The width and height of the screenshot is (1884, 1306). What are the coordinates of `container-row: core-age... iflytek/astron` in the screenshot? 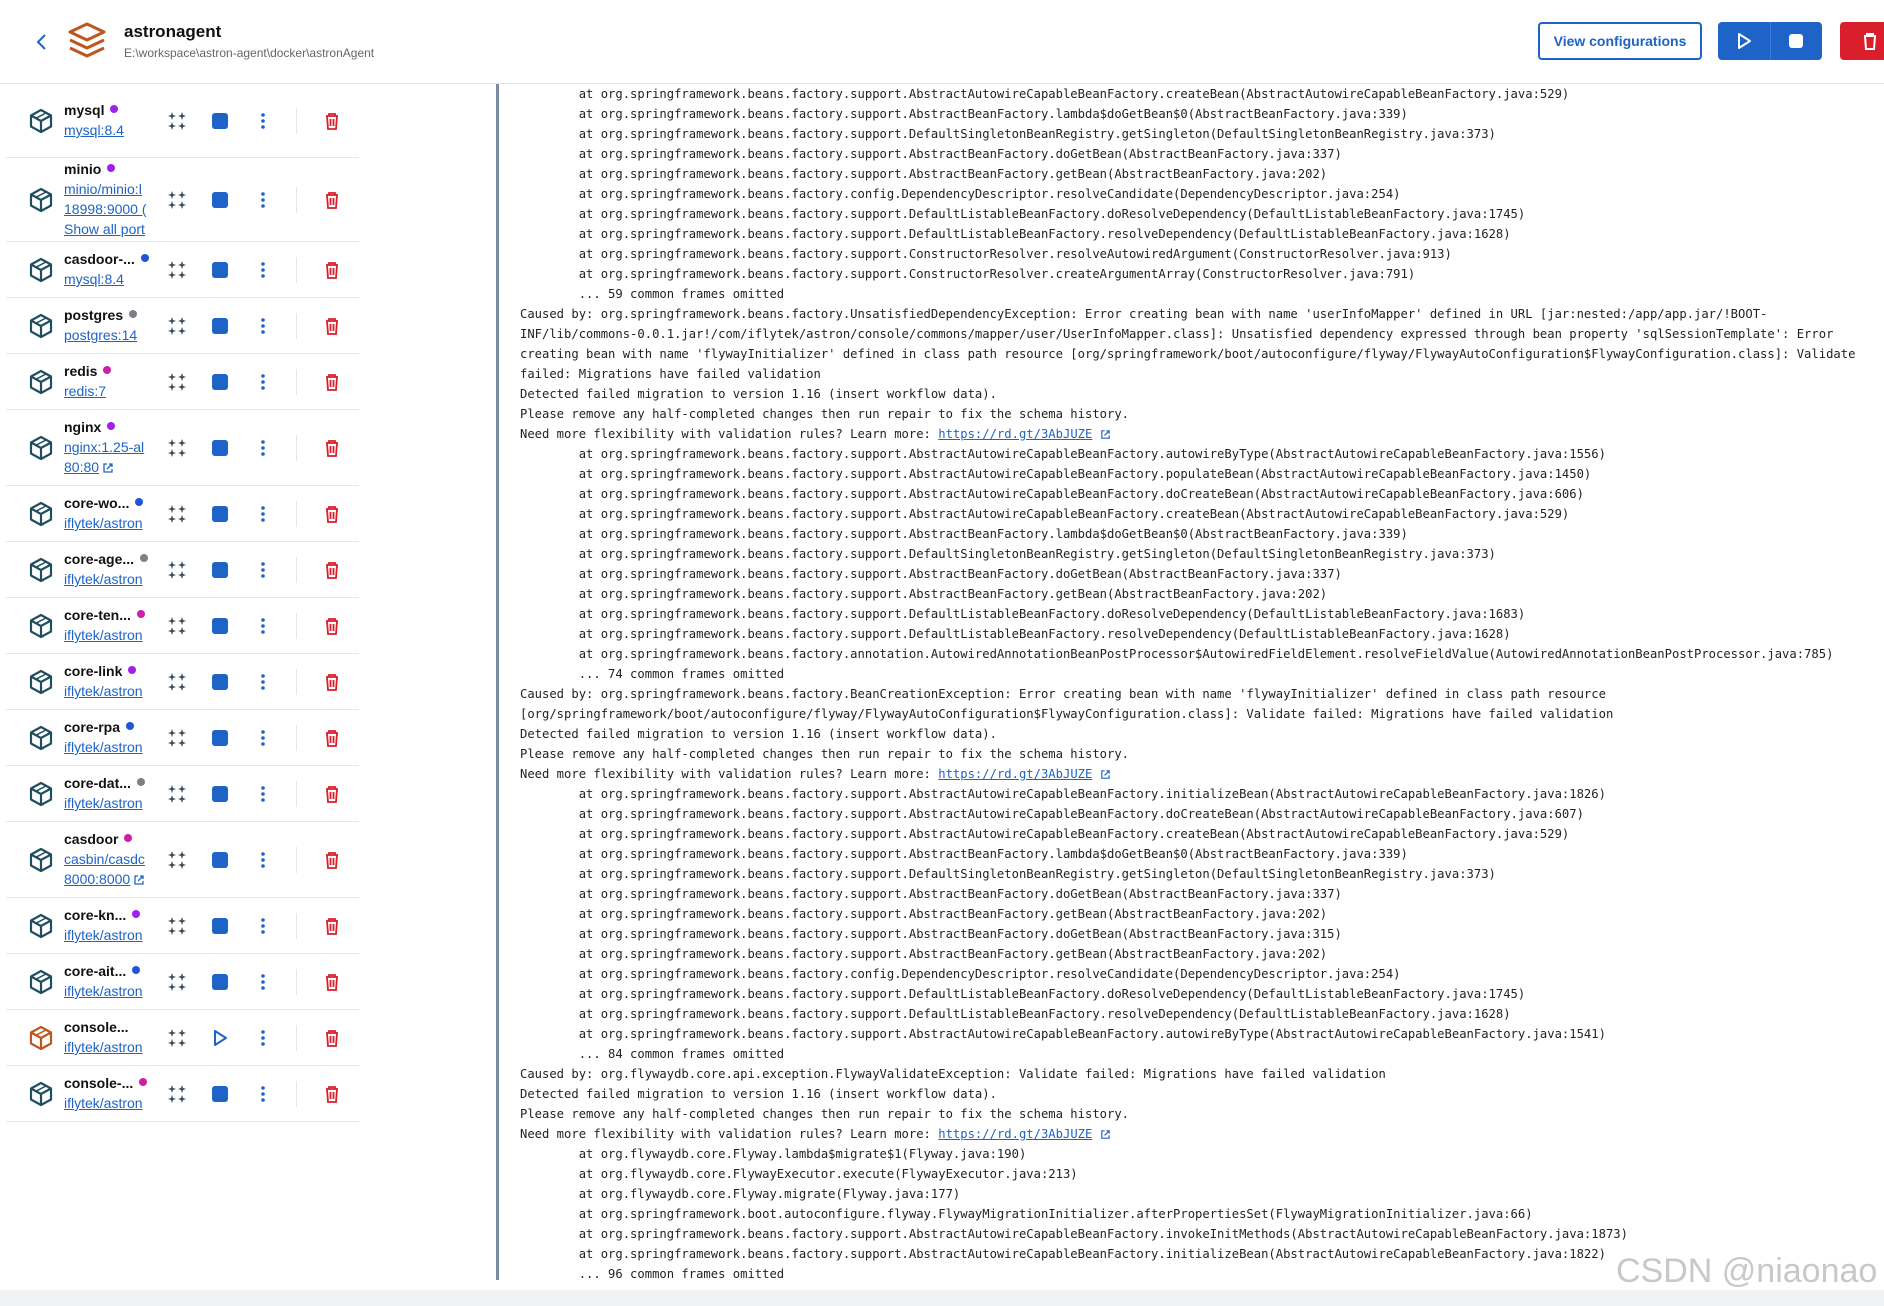 It's located at (182, 570).